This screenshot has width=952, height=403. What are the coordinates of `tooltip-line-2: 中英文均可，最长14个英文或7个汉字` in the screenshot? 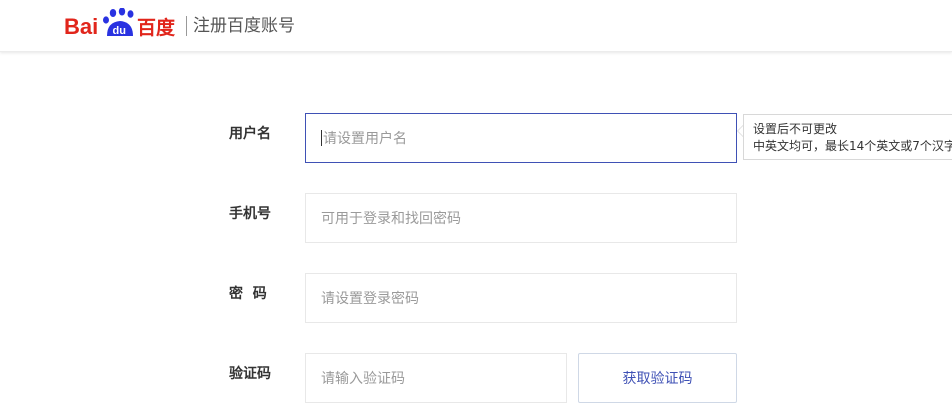 It's located at (852, 146).